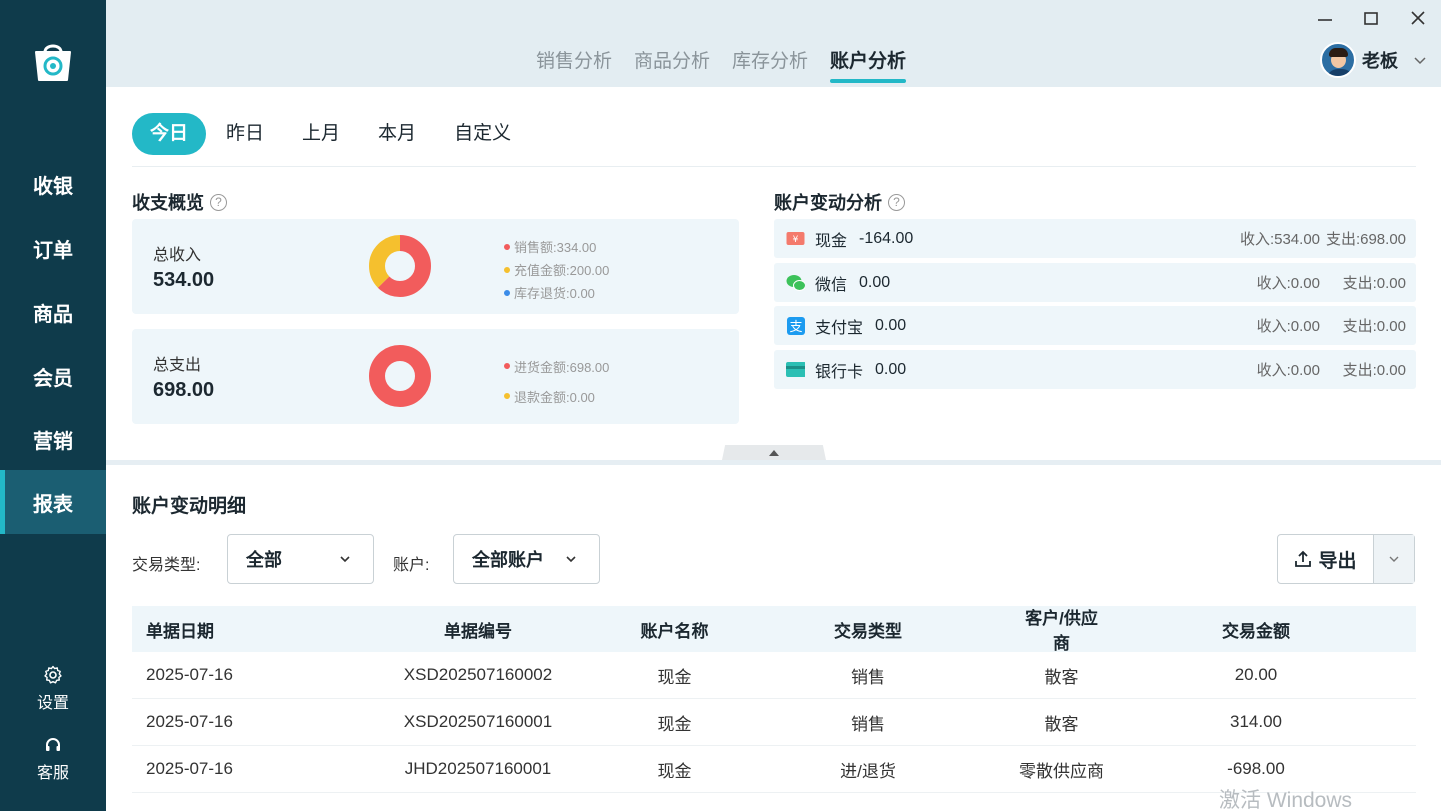 The height and width of the screenshot is (811, 1441). I want to click on period-yesterday: 昨日, so click(245, 134).